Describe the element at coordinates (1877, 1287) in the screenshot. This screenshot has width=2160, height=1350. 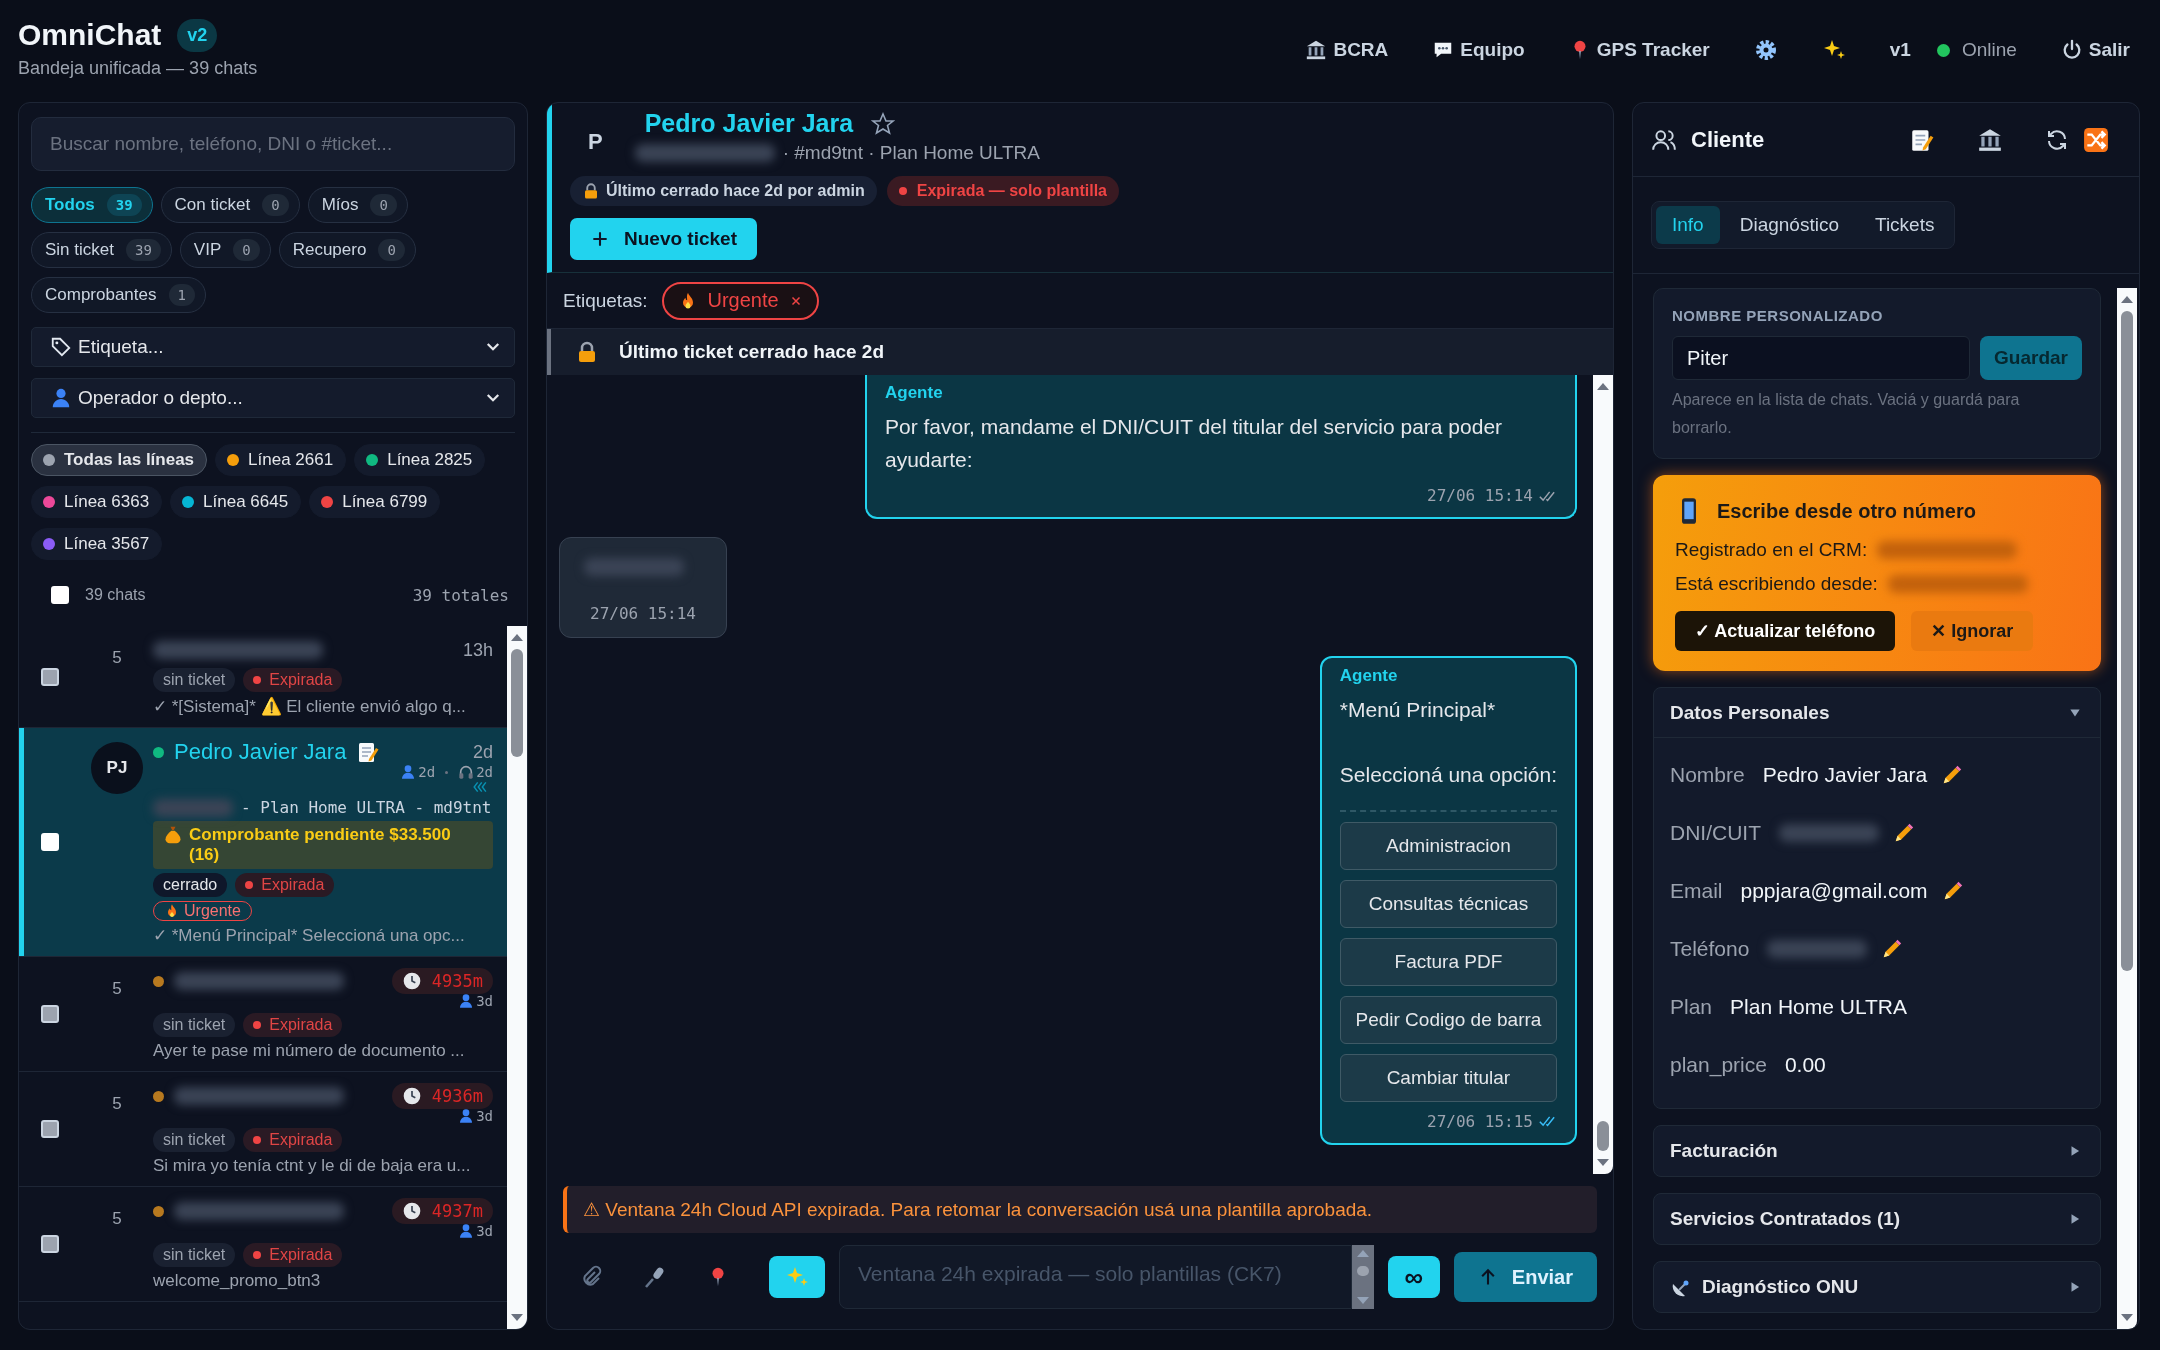
I see `section-header: Diagnóstico ONU` at that location.